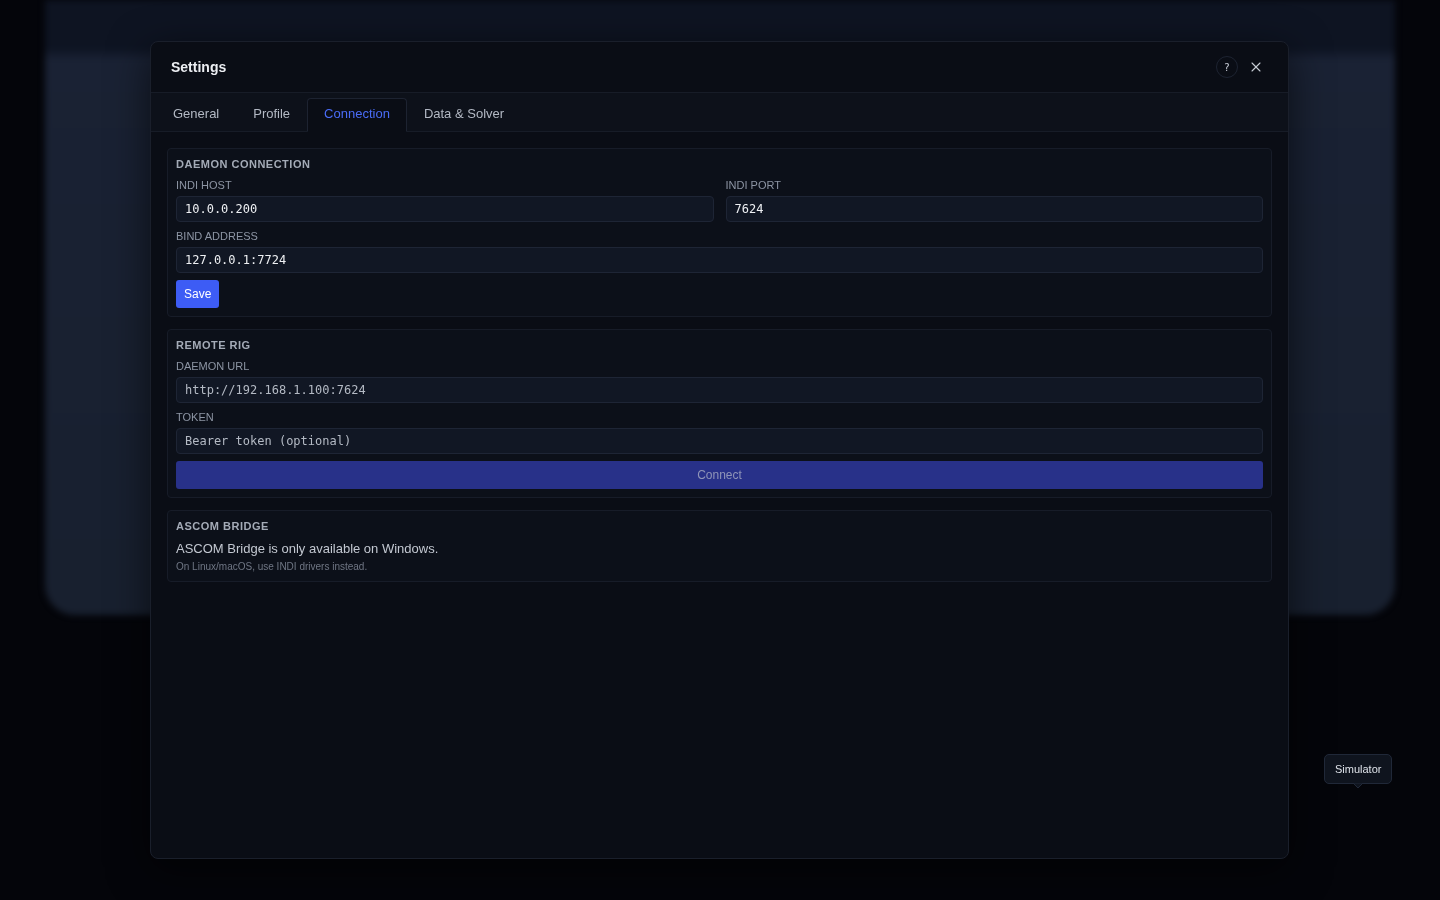 The height and width of the screenshot is (900, 1440). Describe the element at coordinates (719, 441) in the screenshot. I see `text-field: Bearer token (optional)` at that location.